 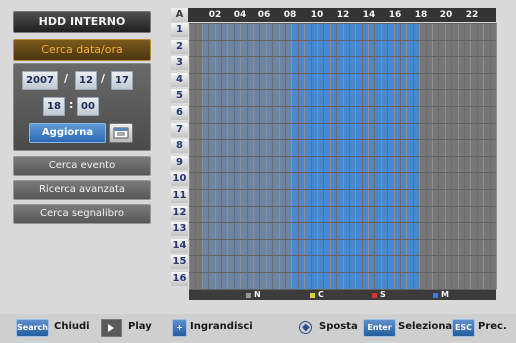 What do you see at coordinates (472, 15) in the screenshot?
I see `hour-label: 22` at bounding box center [472, 15].